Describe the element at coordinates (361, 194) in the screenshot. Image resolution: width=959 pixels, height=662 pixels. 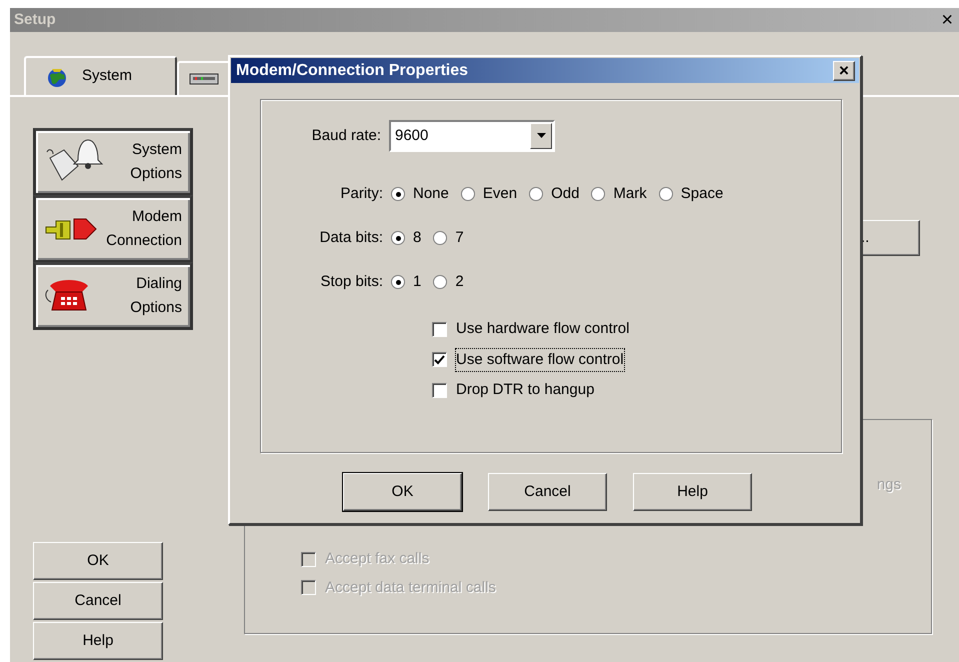
I see `field-label: Parity:` at that location.